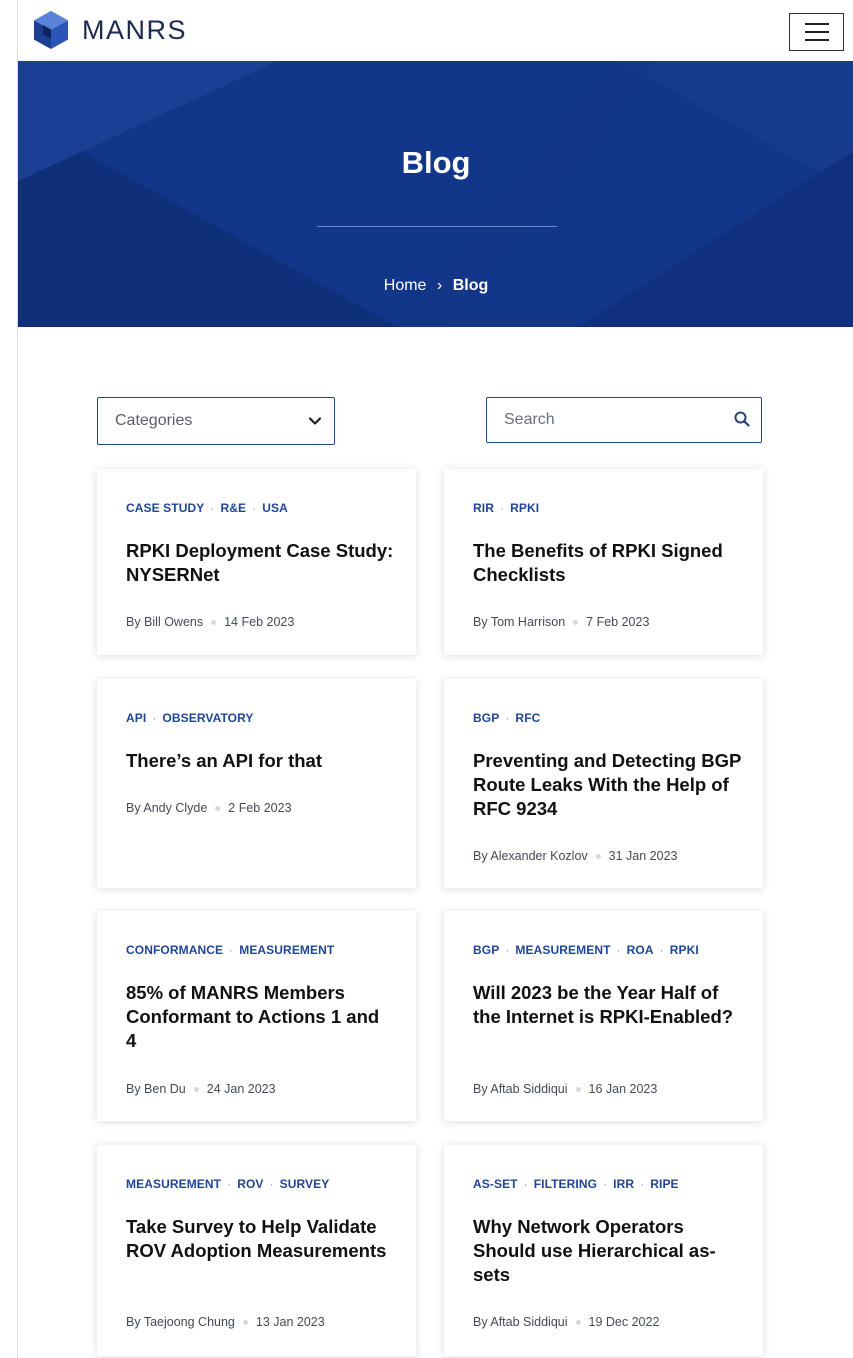 Image resolution: width=853 pixels, height=1358 pixels. I want to click on post-date: 14 Feb 2023, so click(259, 622).